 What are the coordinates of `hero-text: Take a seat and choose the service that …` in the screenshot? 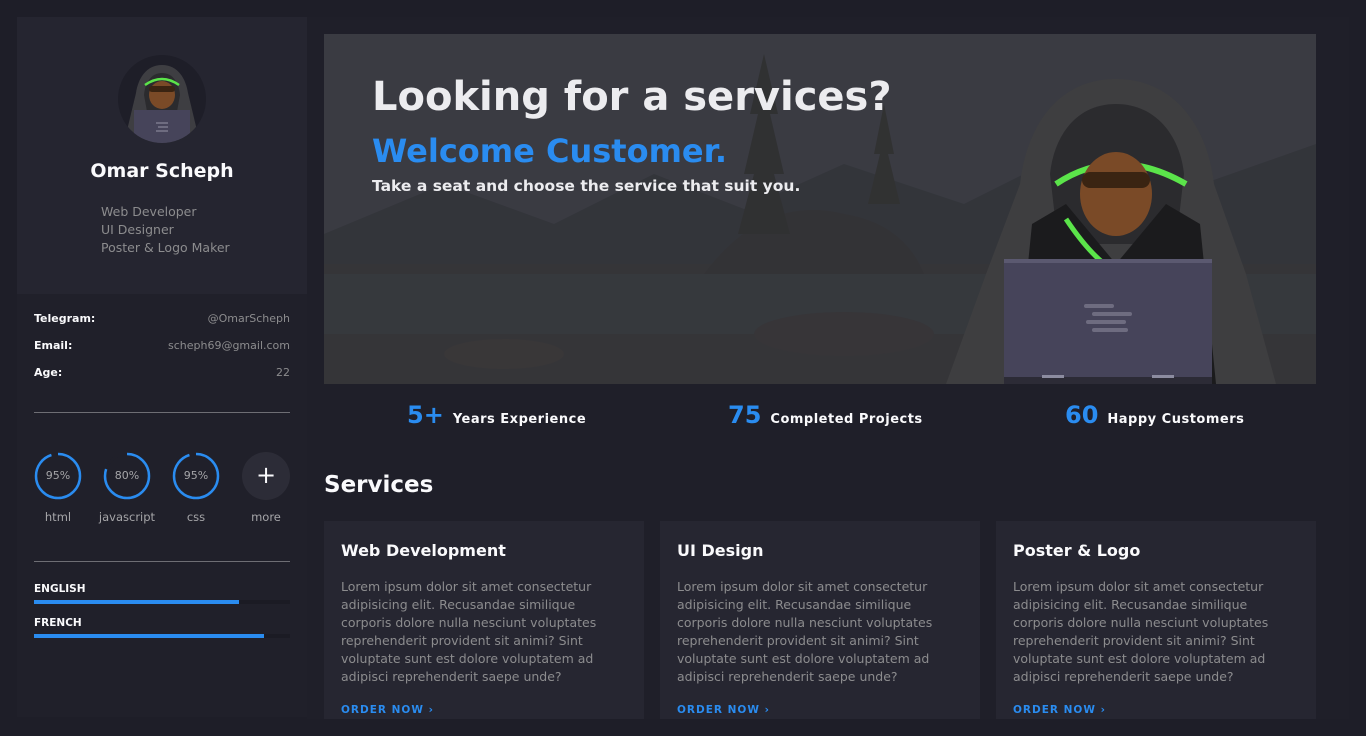 It's located at (586, 186).